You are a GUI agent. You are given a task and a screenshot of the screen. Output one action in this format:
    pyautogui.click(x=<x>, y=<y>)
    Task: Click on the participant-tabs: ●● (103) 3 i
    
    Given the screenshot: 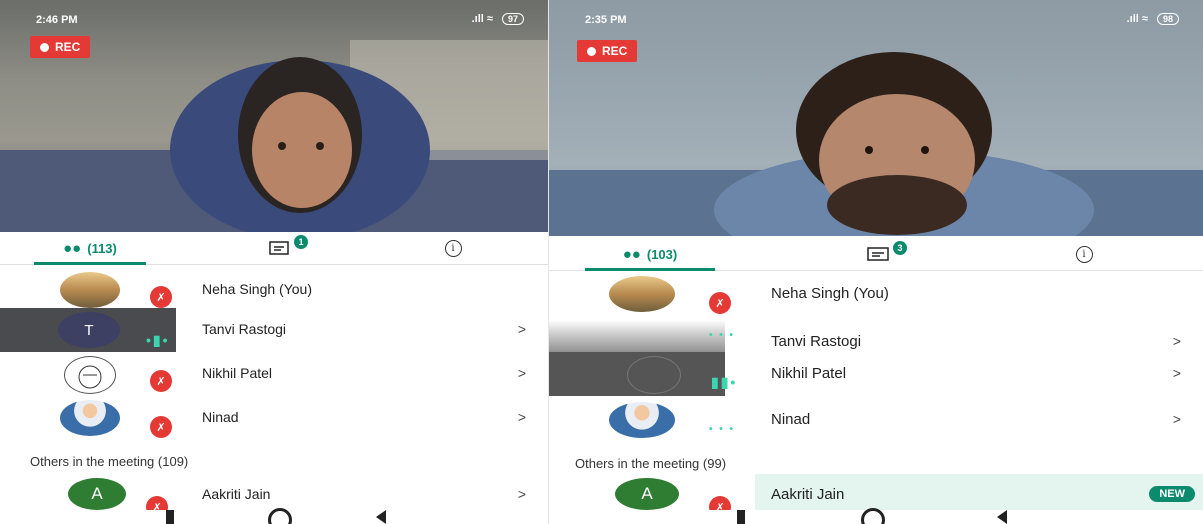 What is the action you would take?
    pyautogui.click(x=876, y=254)
    